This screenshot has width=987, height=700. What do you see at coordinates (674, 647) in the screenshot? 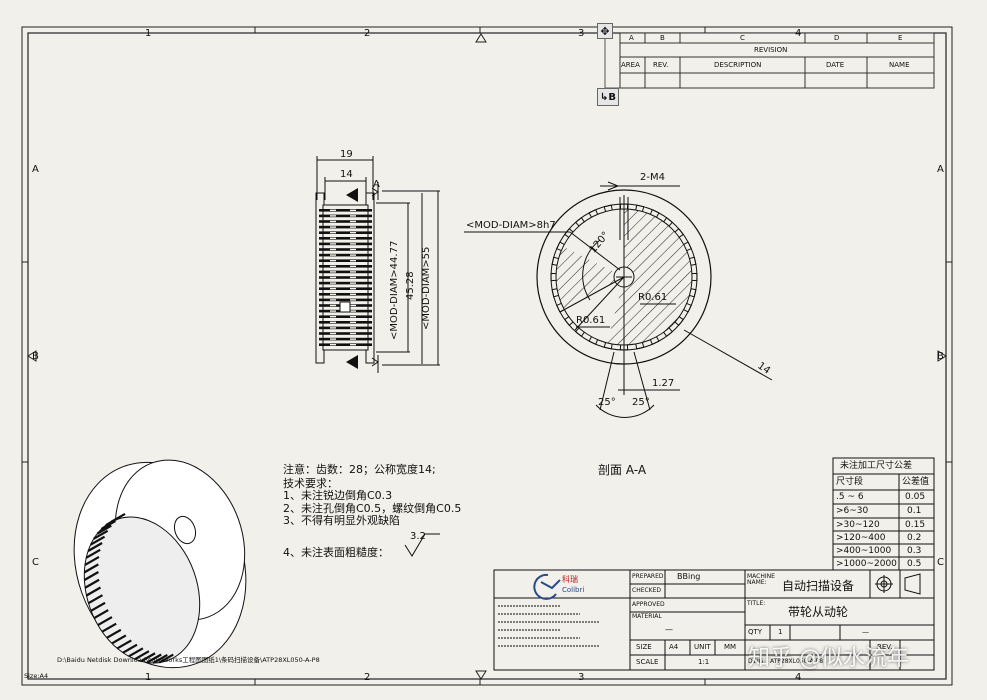
I see `size-value: A4` at bounding box center [674, 647].